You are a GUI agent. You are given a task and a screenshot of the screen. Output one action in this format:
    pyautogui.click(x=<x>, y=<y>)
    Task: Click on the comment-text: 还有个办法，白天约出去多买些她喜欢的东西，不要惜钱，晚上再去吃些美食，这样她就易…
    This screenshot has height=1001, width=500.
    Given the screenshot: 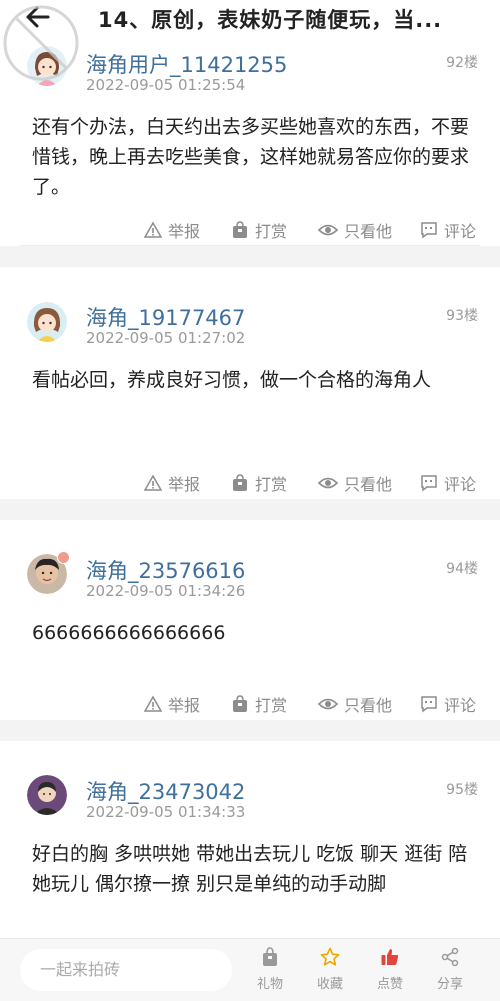 What is the action you would take?
    pyautogui.click(x=251, y=157)
    